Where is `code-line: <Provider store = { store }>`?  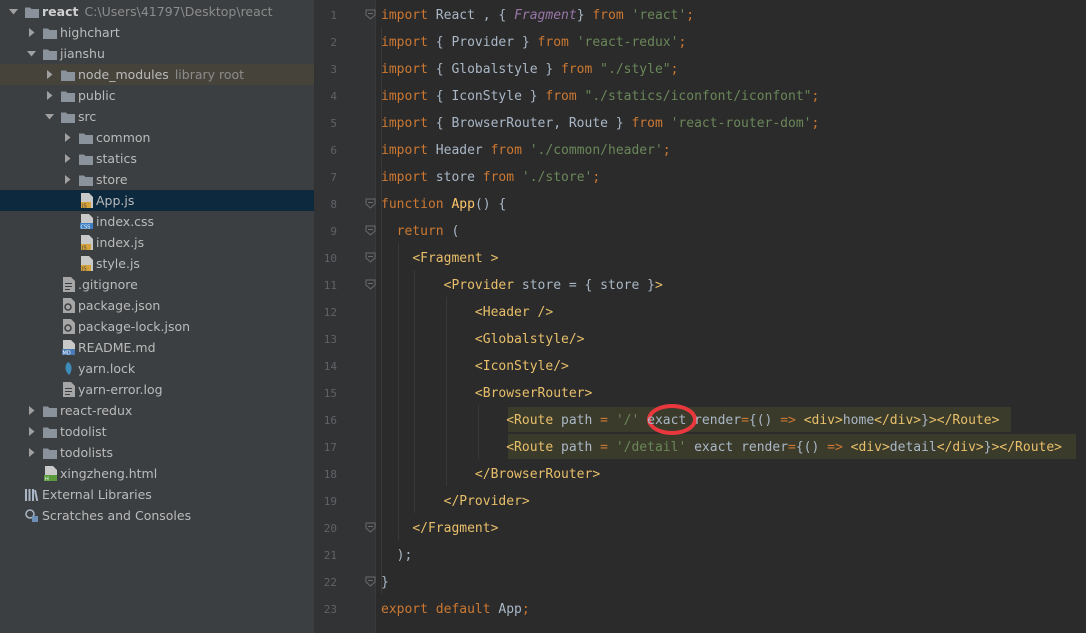
code-line: <Provider store = { store }> is located at coordinates (522, 285).